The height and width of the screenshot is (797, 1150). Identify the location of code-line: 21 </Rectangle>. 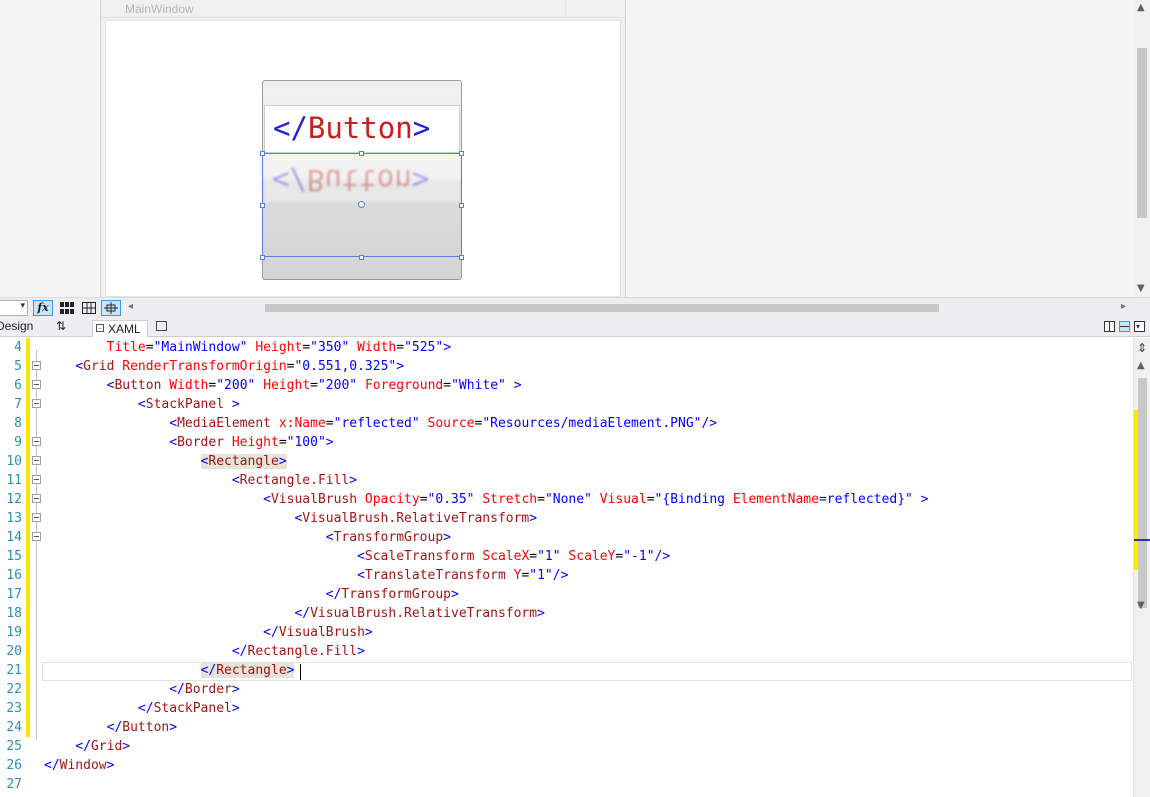
(566, 670).